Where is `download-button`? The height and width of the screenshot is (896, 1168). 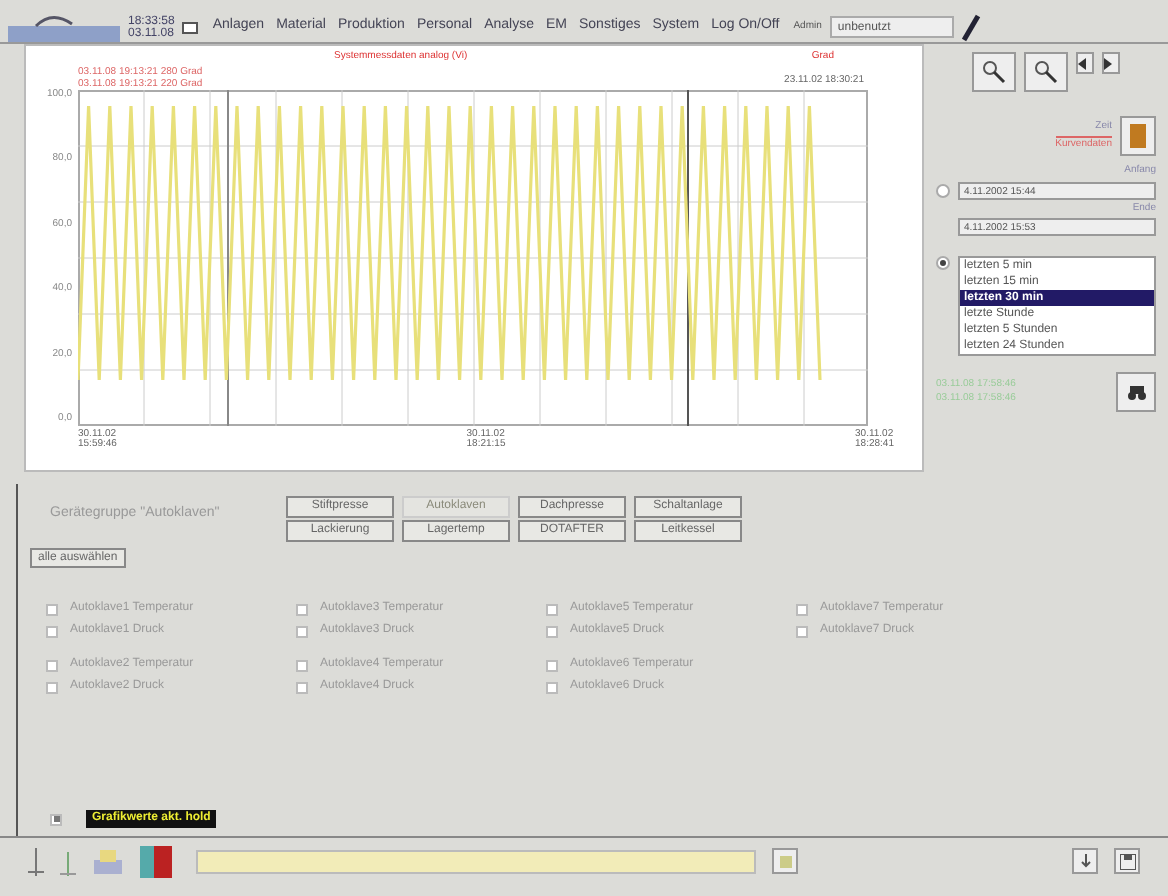
download-button is located at coordinates (1085, 861).